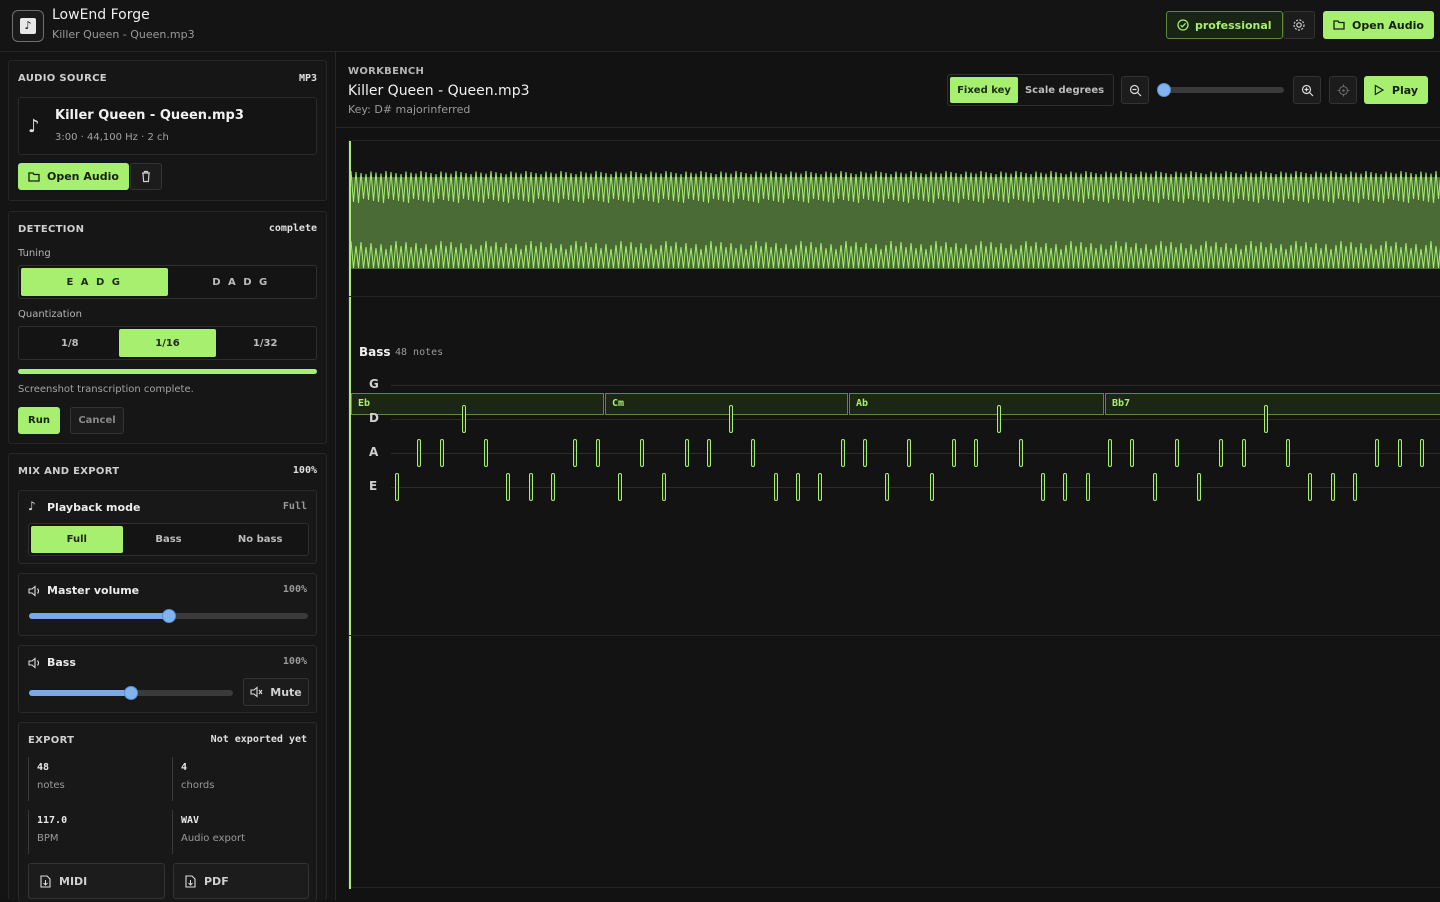  What do you see at coordinates (97, 420) in the screenshot?
I see `cancel-button: Cancel` at bounding box center [97, 420].